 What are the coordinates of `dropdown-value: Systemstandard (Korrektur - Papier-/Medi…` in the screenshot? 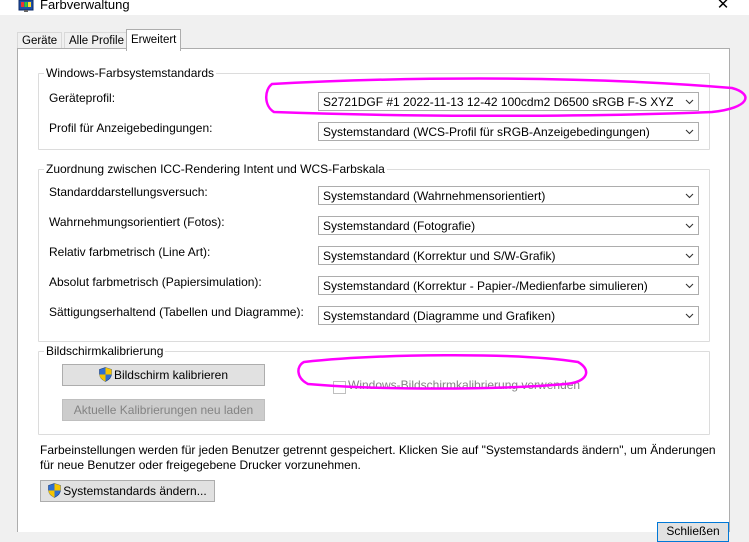 It's located at (485, 286).